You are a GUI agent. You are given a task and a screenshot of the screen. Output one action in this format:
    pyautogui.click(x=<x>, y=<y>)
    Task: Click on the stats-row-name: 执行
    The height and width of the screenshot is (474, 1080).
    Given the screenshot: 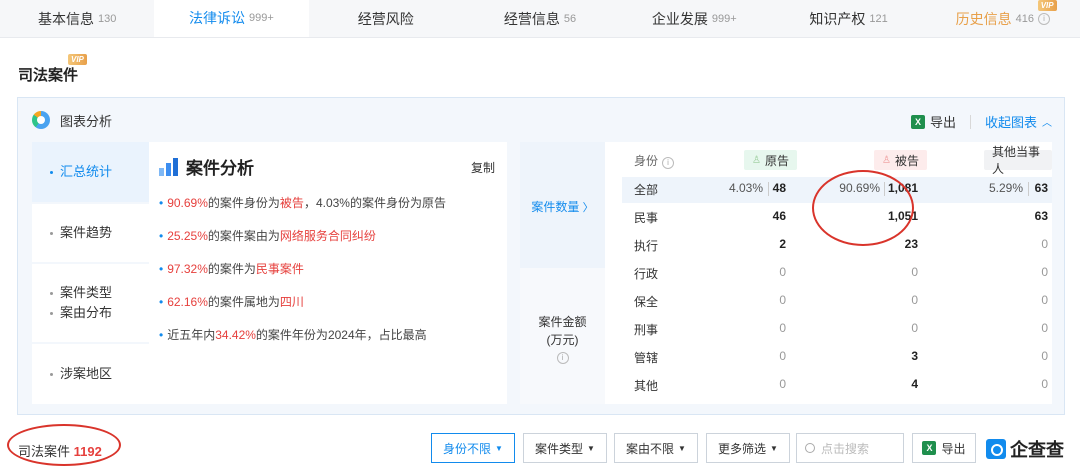 What is the action you would take?
    pyautogui.click(x=646, y=246)
    